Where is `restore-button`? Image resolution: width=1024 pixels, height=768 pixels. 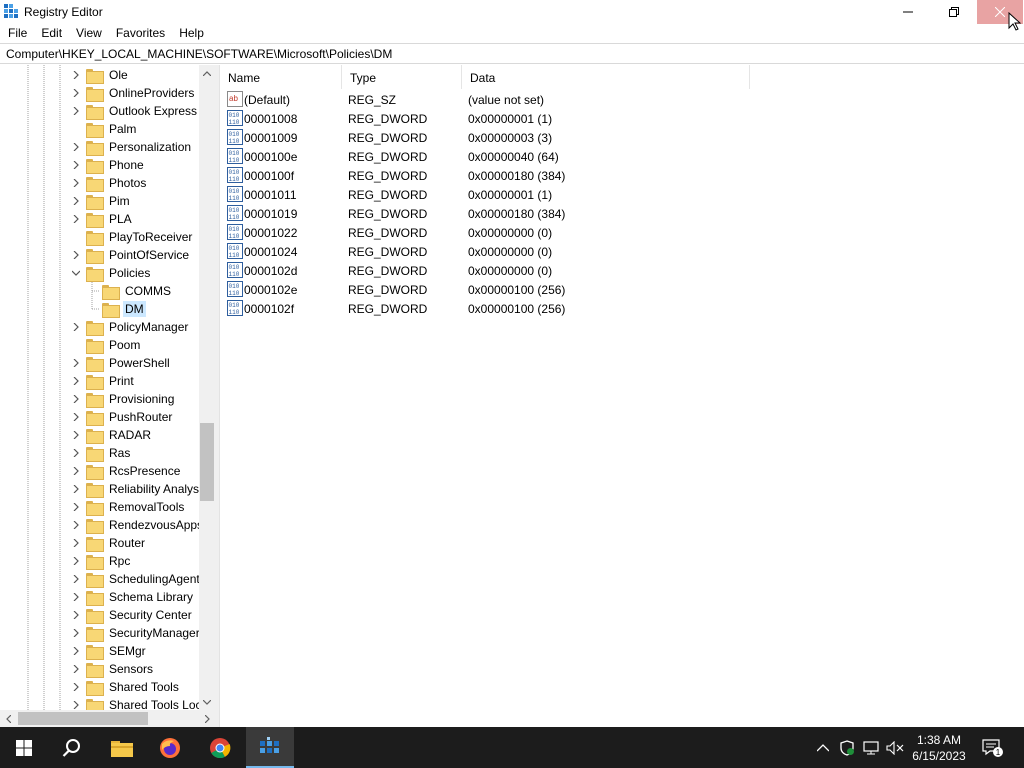
restore-button is located at coordinates (954, 12).